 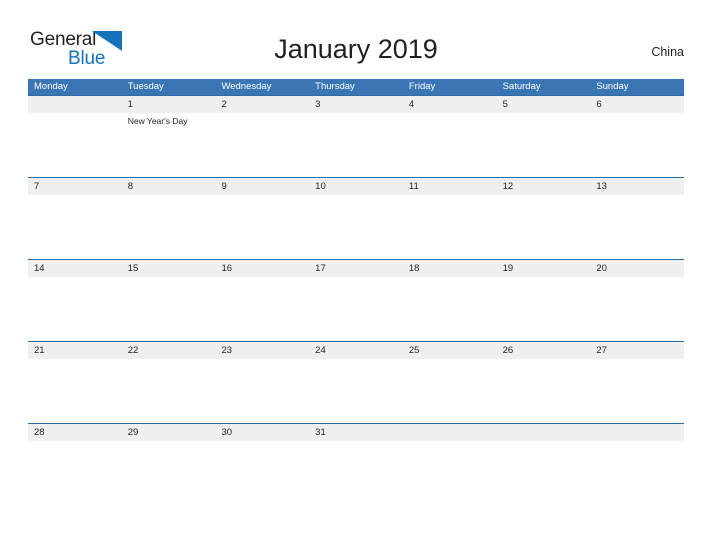 What do you see at coordinates (157, 121) in the screenshot?
I see `event-label: New Year's Day` at bounding box center [157, 121].